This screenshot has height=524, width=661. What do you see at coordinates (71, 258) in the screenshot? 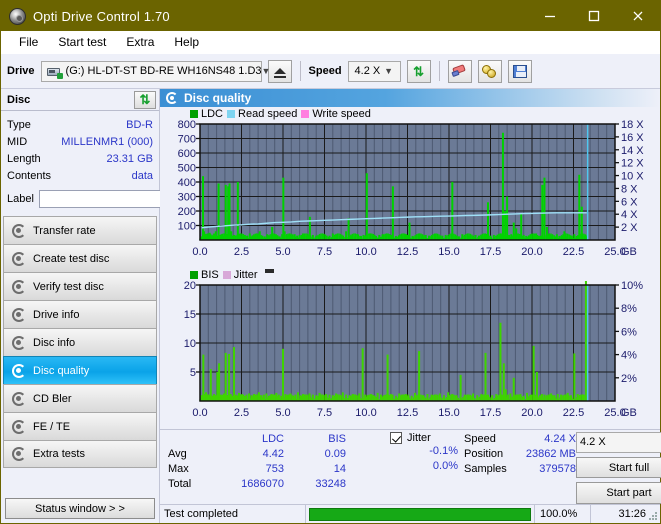
I see `sidebar-item-label: Create test disc` at bounding box center [71, 258].